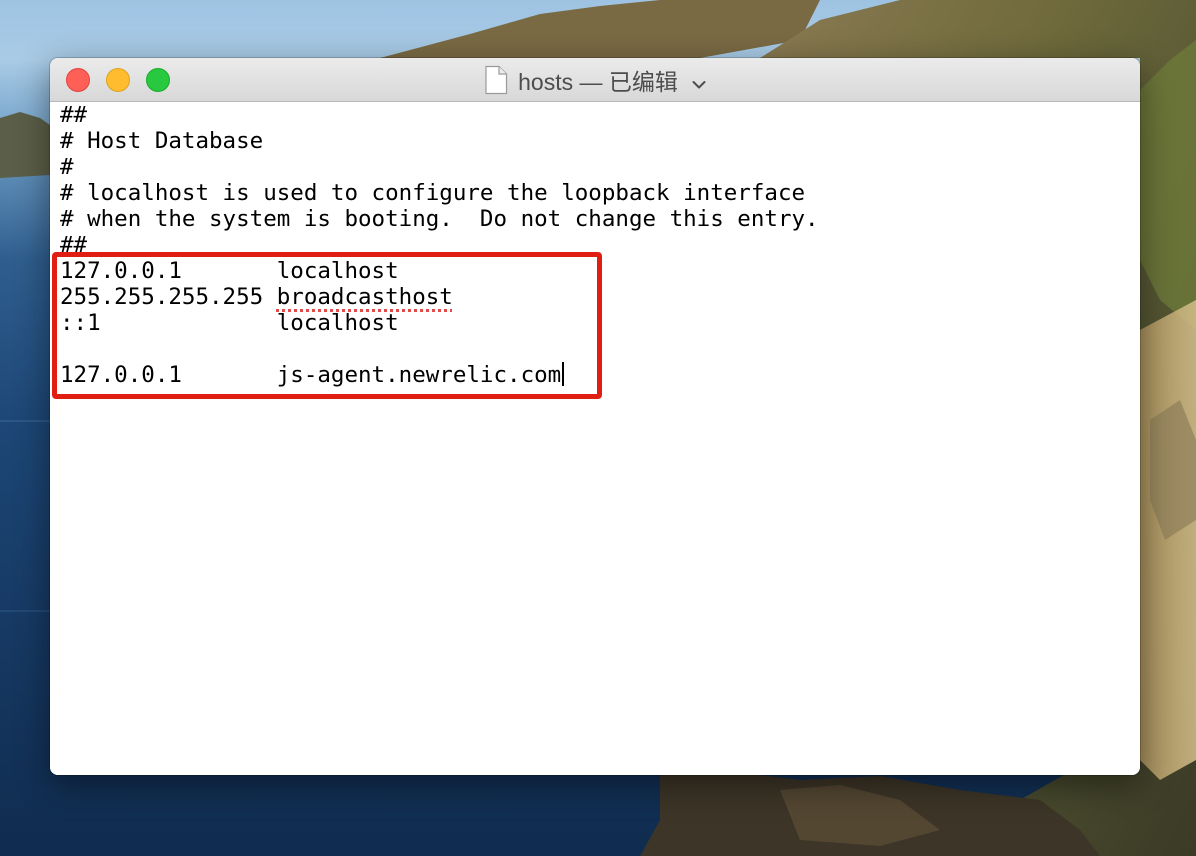  Describe the element at coordinates (74, 245) in the screenshot. I see `text-line-6: ##` at that location.